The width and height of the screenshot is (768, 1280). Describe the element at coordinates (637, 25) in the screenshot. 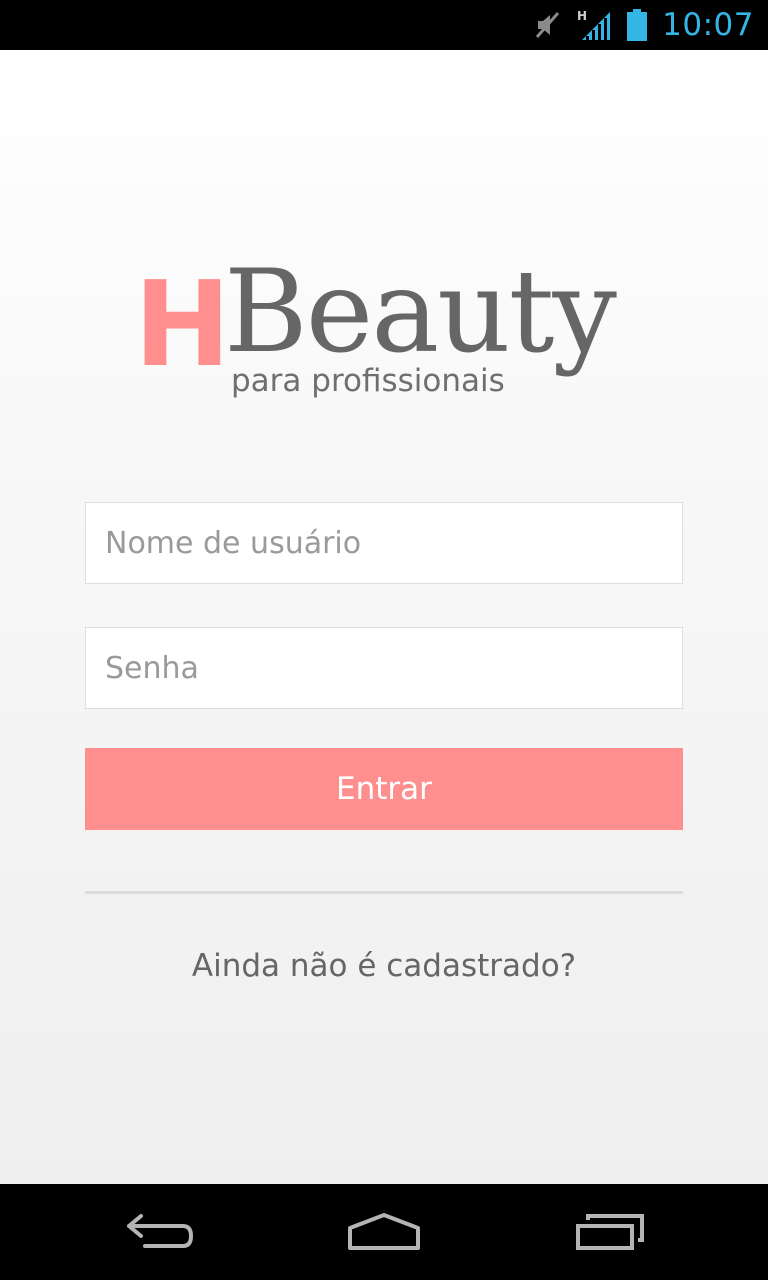

I see `battery-icon` at that location.